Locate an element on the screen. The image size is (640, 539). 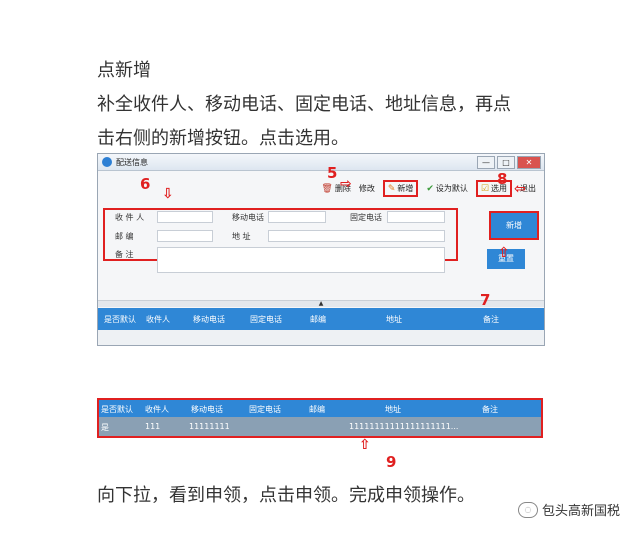
trash-icon: 🗑 is located at coordinates (327, 188).